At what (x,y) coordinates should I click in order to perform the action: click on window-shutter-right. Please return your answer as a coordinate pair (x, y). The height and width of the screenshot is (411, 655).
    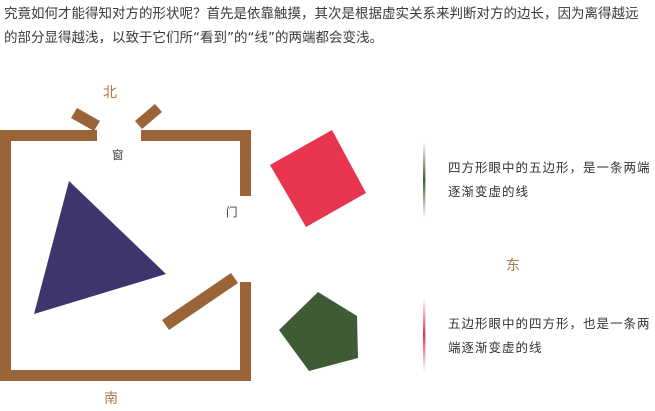
    Looking at the image, I should click on (148, 116).